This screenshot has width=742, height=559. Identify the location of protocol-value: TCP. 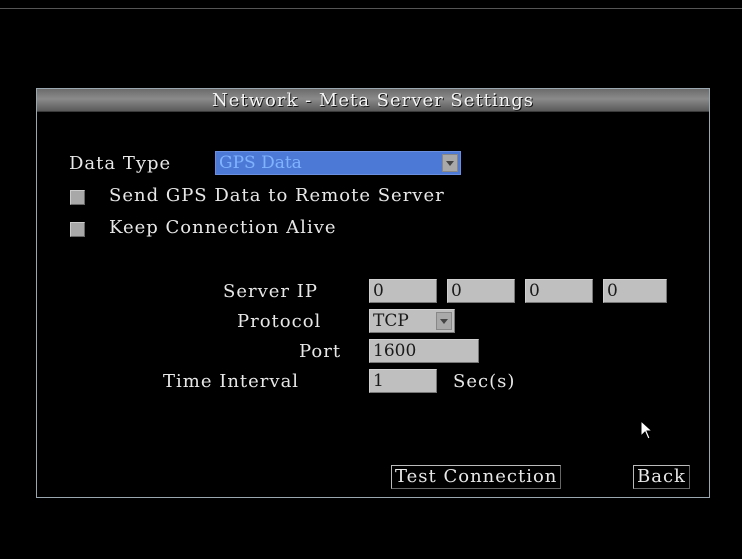
(391, 321).